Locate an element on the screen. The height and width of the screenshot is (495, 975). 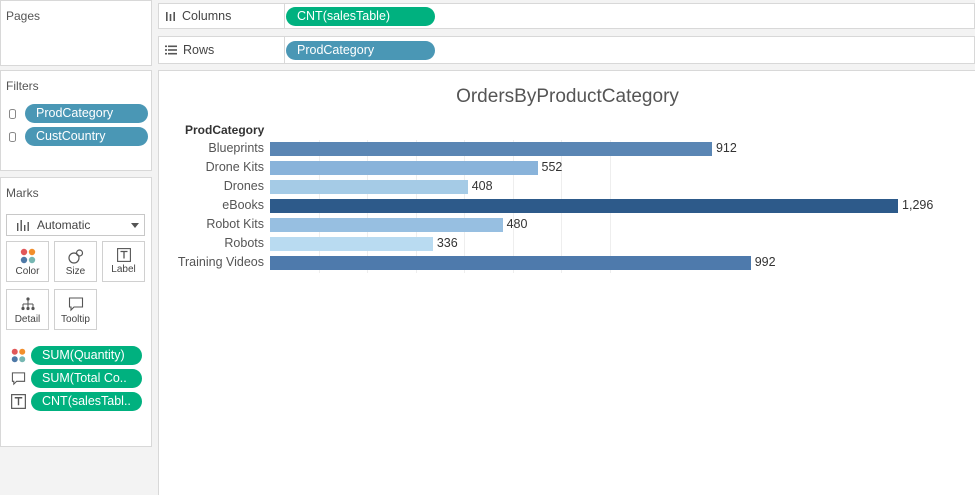
mark-type-label: Automatic is located at coordinates (64, 225).